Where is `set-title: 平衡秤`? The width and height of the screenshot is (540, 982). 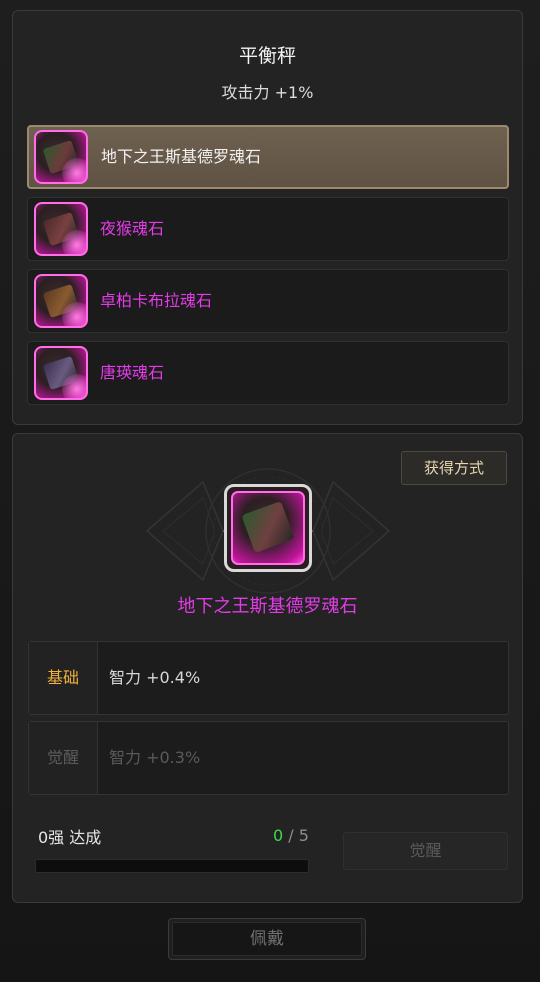
set-title: 平衡秤 is located at coordinates (267, 56).